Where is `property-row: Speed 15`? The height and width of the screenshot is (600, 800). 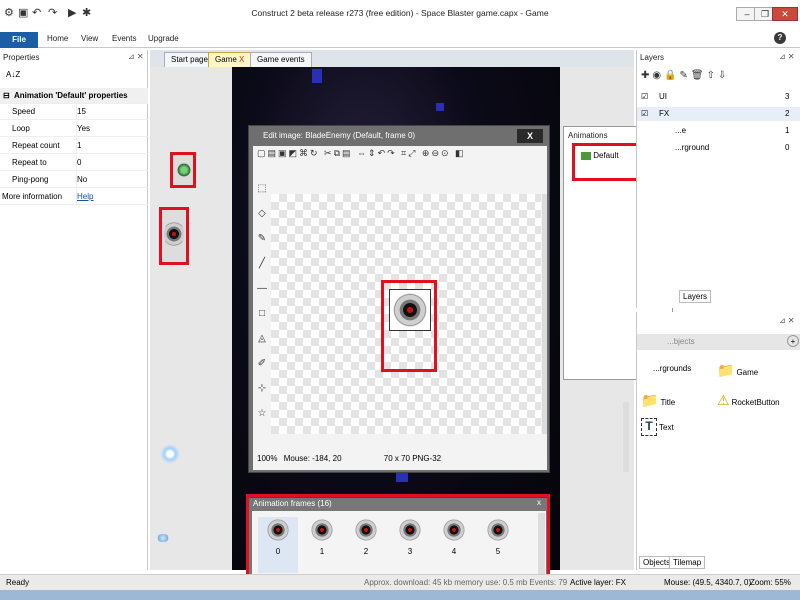
property-row: Speed 15 is located at coordinates (74, 112).